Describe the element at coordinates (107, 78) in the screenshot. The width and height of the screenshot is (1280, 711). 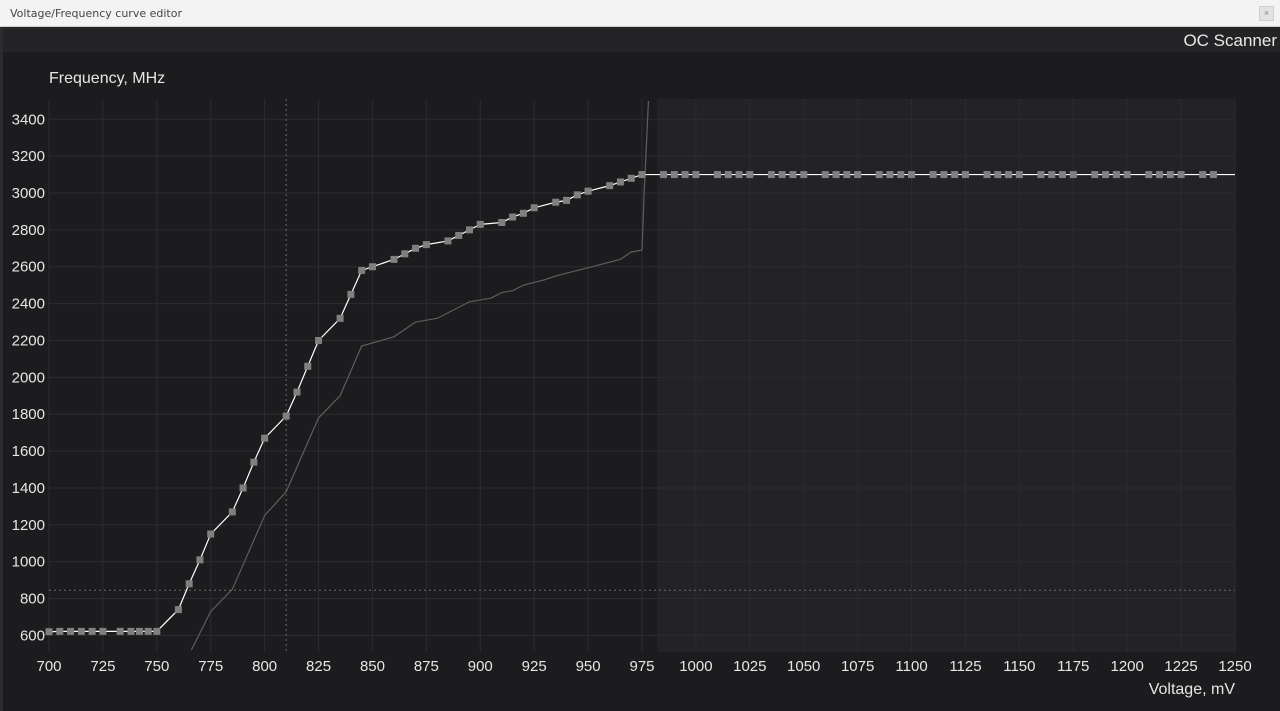
I see `y-axis-label: Frequency, MHz` at that location.